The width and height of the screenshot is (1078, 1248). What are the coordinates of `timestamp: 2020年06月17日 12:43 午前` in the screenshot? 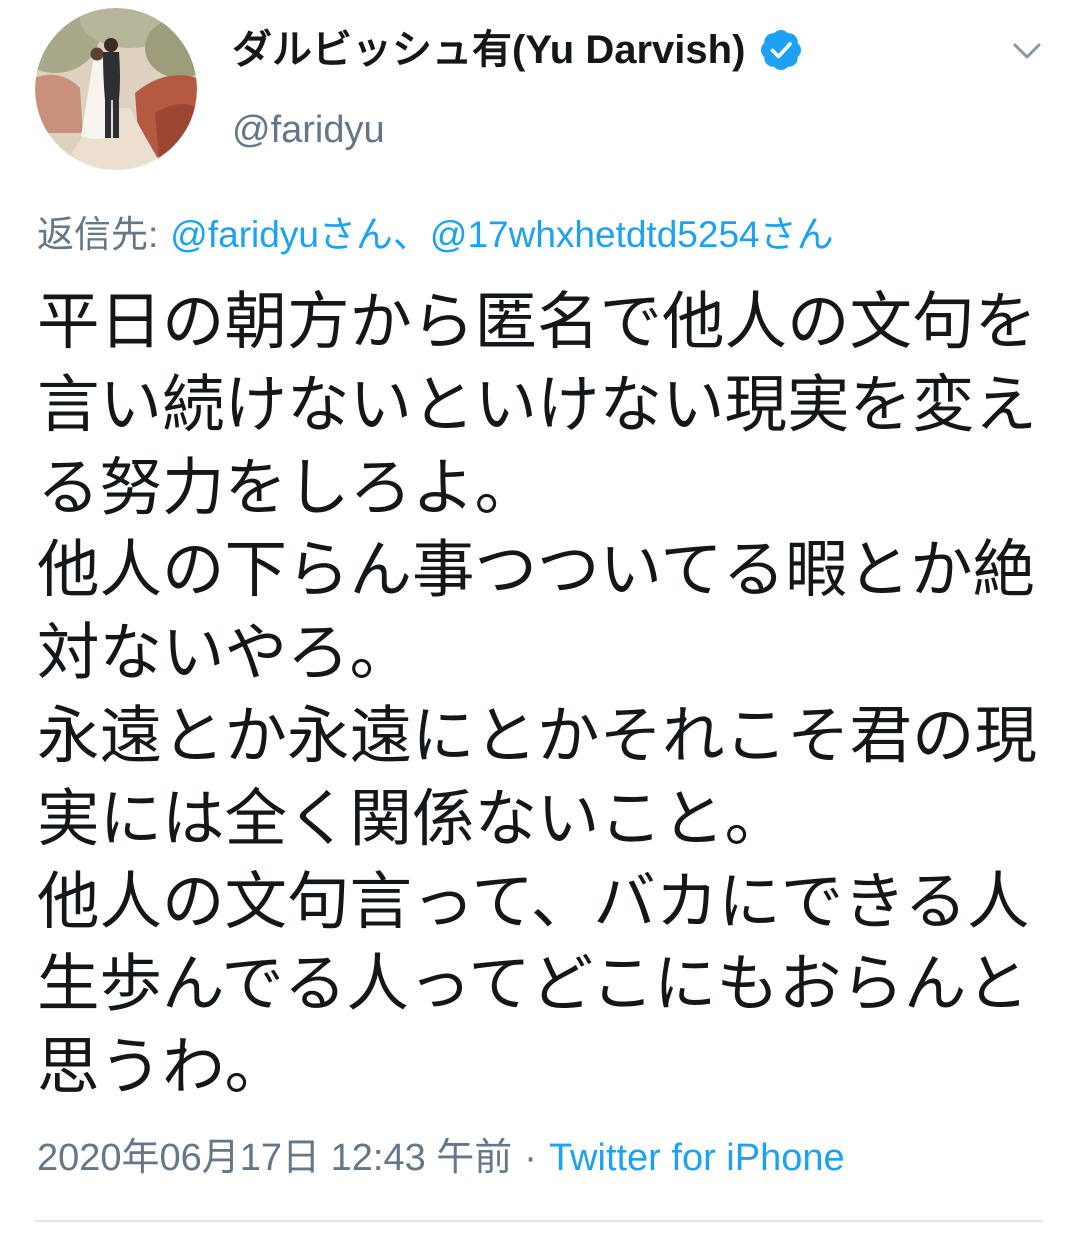 It's located at (275, 1158).